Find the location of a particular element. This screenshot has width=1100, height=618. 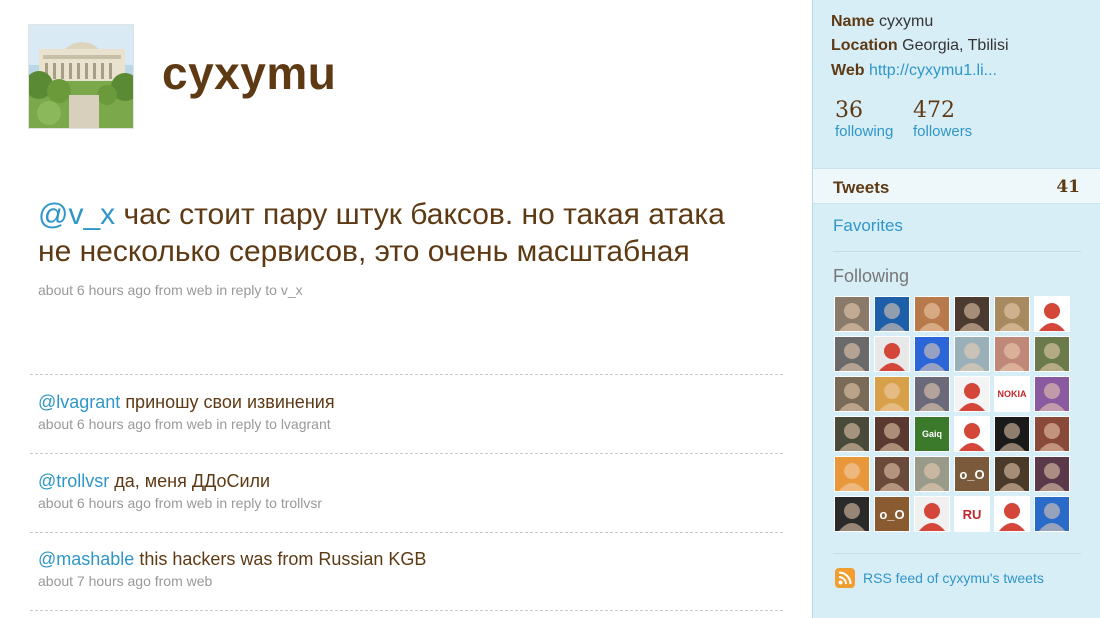

profile-avatar is located at coordinates (81, 76).